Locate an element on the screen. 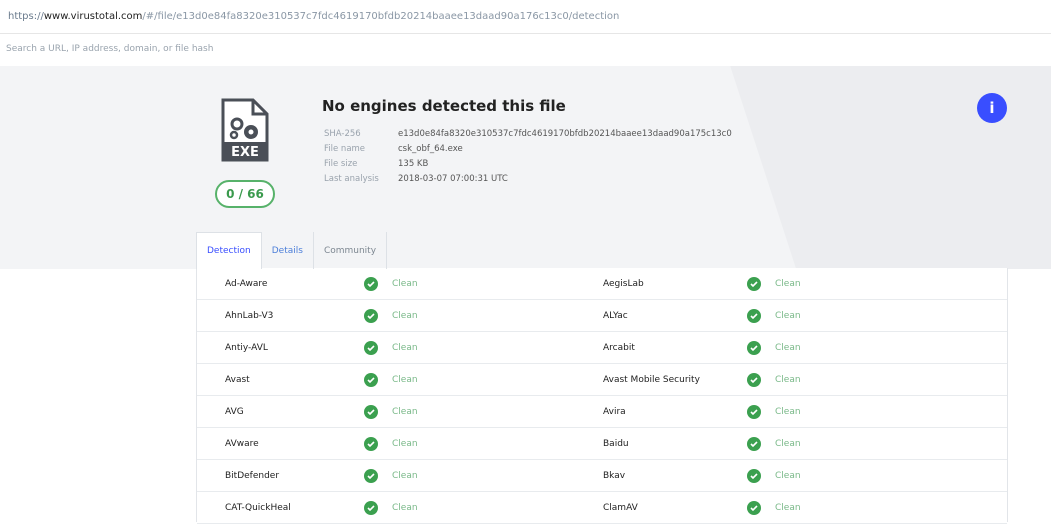 Image resolution: width=1051 pixels, height=524 pixels. url-host: www.virustotal.com is located at coordinates (93, 16).